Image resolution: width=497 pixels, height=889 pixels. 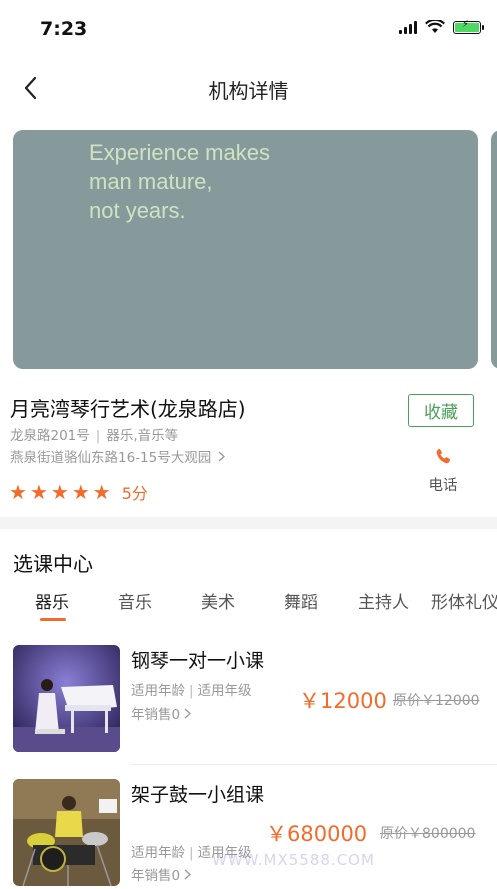 What do you see at coordinates (128, 409) in the screenshot?
I see `org-name: 月亮湾琴行艺术(龙泉路店)` at bounding box center [128, 409].